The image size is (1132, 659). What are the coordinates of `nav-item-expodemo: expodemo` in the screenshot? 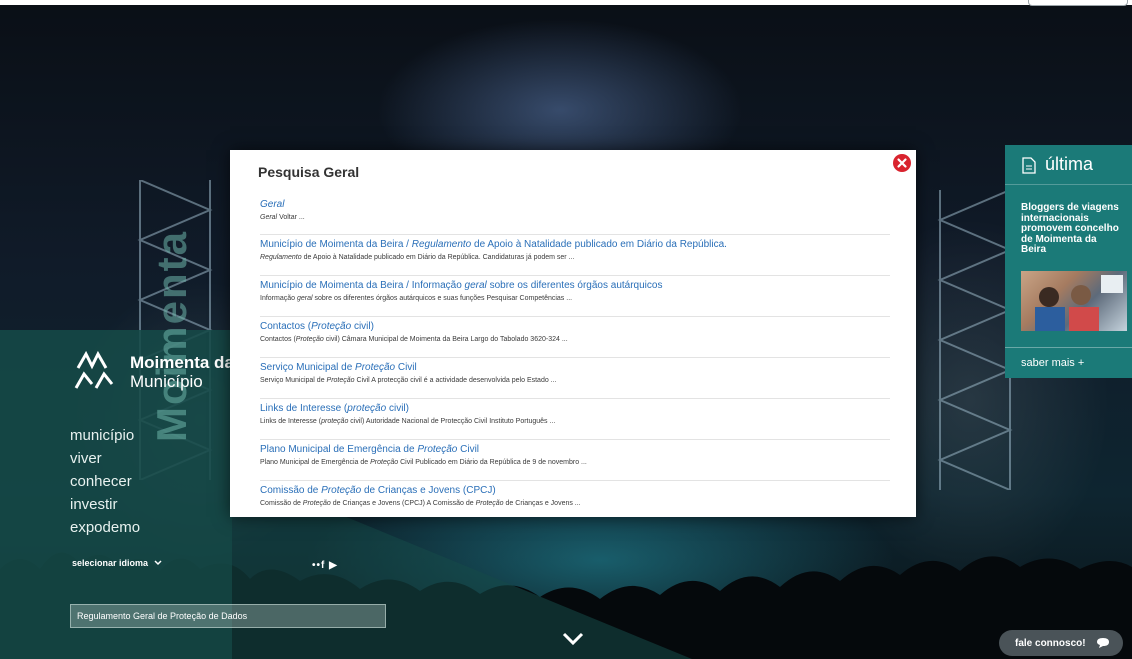 It's located at (105, 527).